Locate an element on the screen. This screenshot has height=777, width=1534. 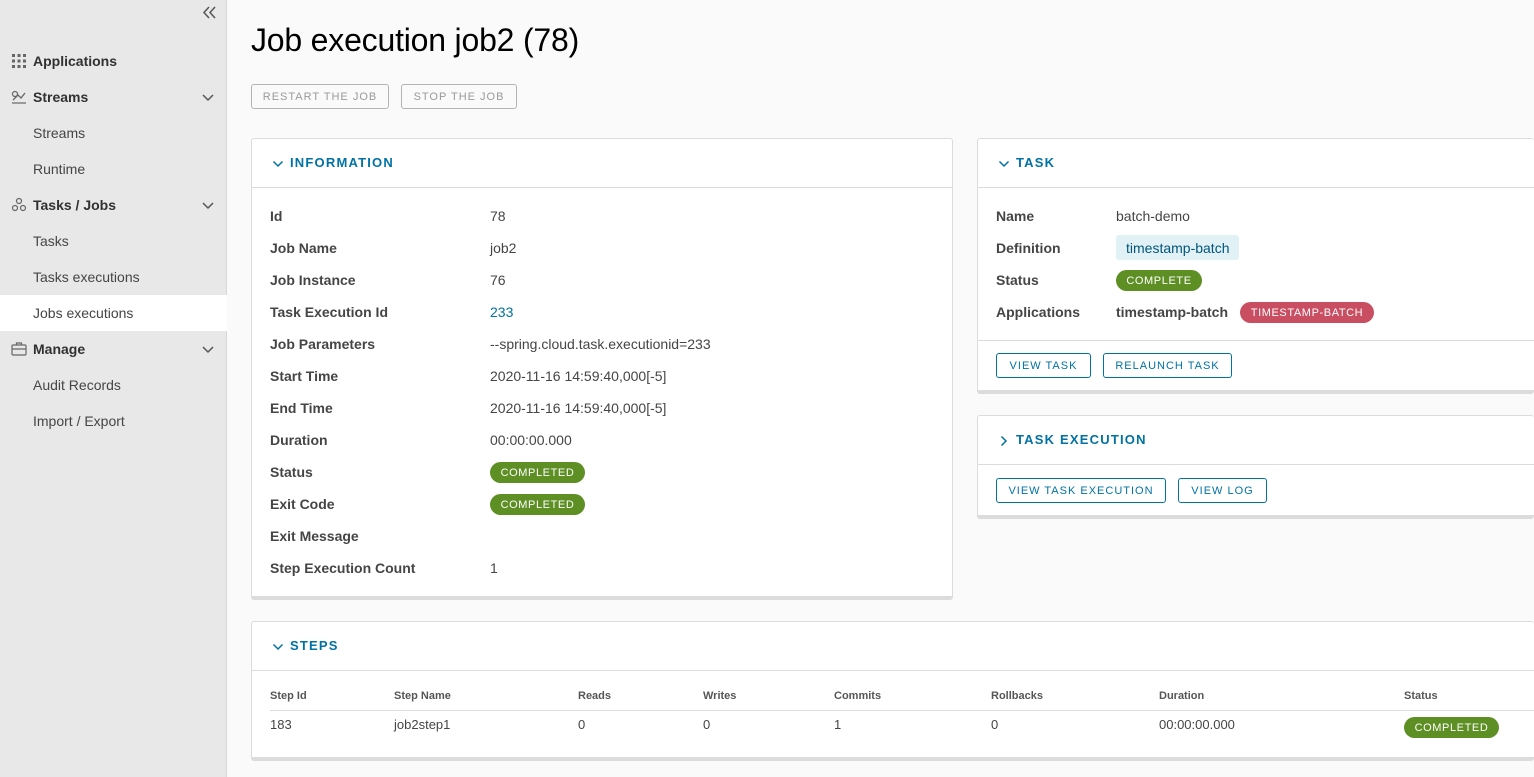
sidebar-item-jobs-executions: Jobs executions is located at coordinates (113, 313).